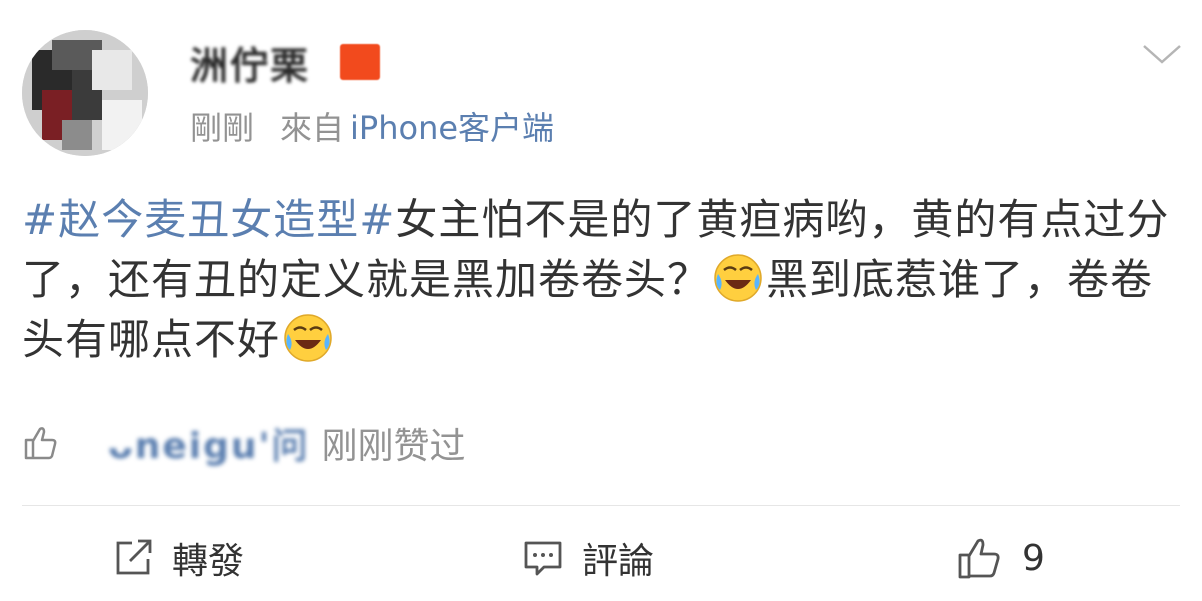  What do you see at coordinates (1033, 558) in the screenshot?
I see `like-count: 9` at bounding box center [1033, 558].